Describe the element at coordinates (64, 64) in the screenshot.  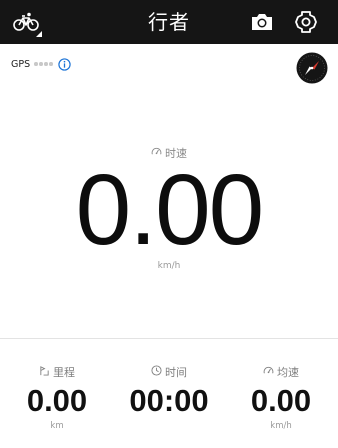
I see `info-icon` at that location.